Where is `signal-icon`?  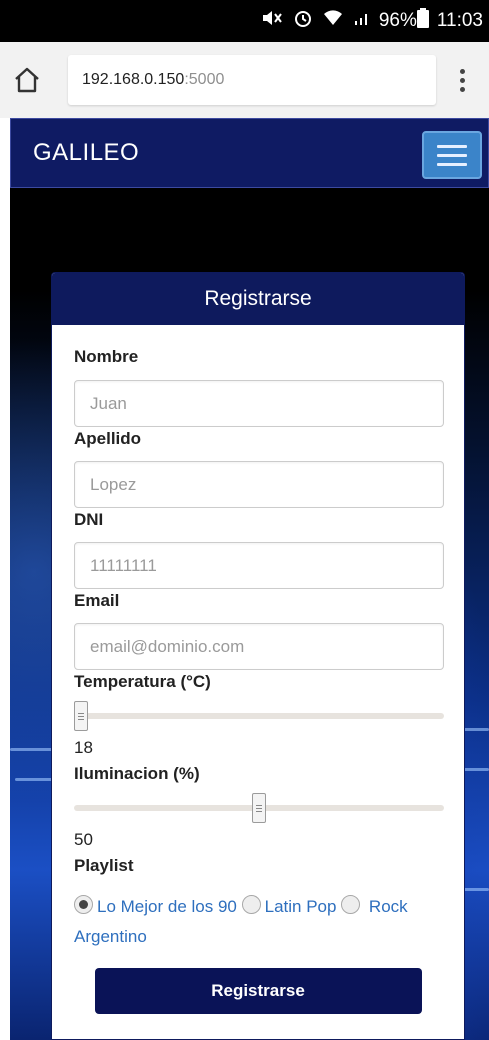
signal-icon is located at coordinates (362, 21).